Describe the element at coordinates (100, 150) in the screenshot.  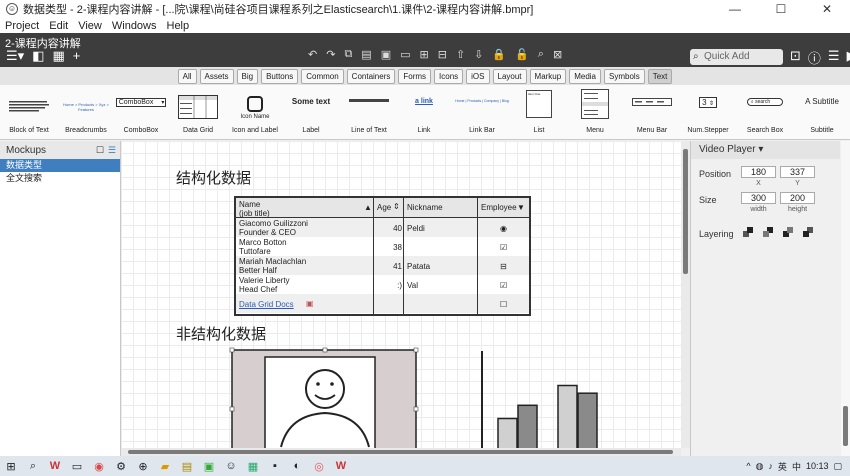
I see `square-view-icon: ☐` at that location.